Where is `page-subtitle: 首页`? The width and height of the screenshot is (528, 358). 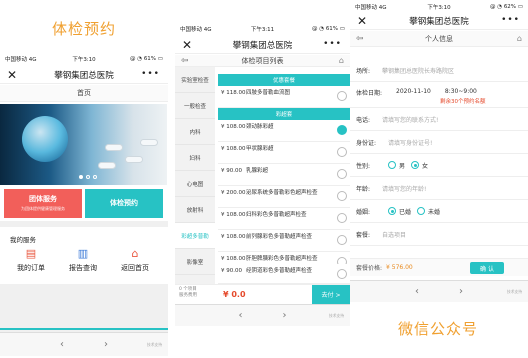 page-subtitle: 首页 is located at coordinates (84, 93).